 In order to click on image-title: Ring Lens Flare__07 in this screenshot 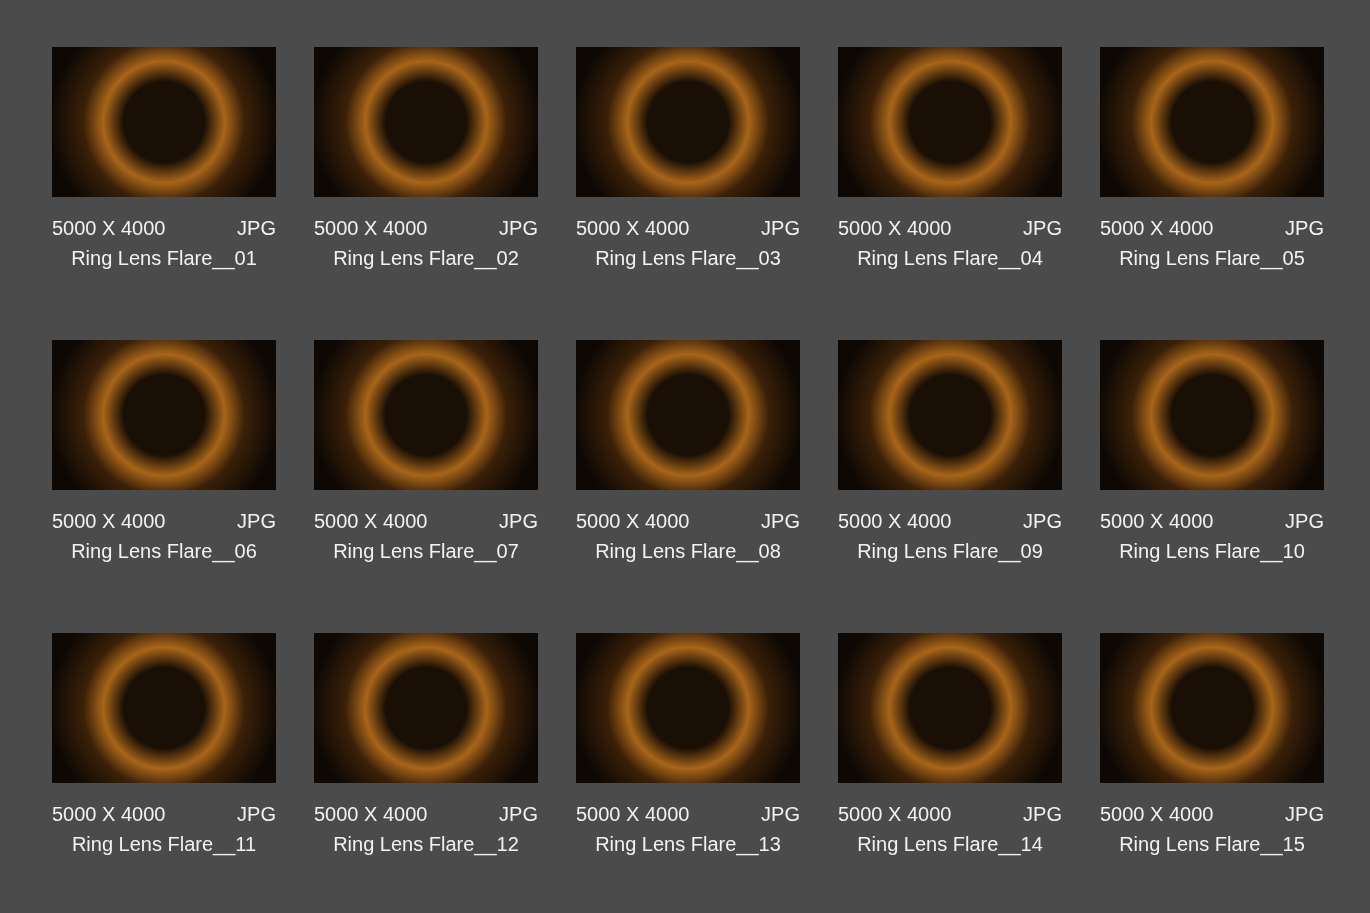, I will do `click(426, 552)`.